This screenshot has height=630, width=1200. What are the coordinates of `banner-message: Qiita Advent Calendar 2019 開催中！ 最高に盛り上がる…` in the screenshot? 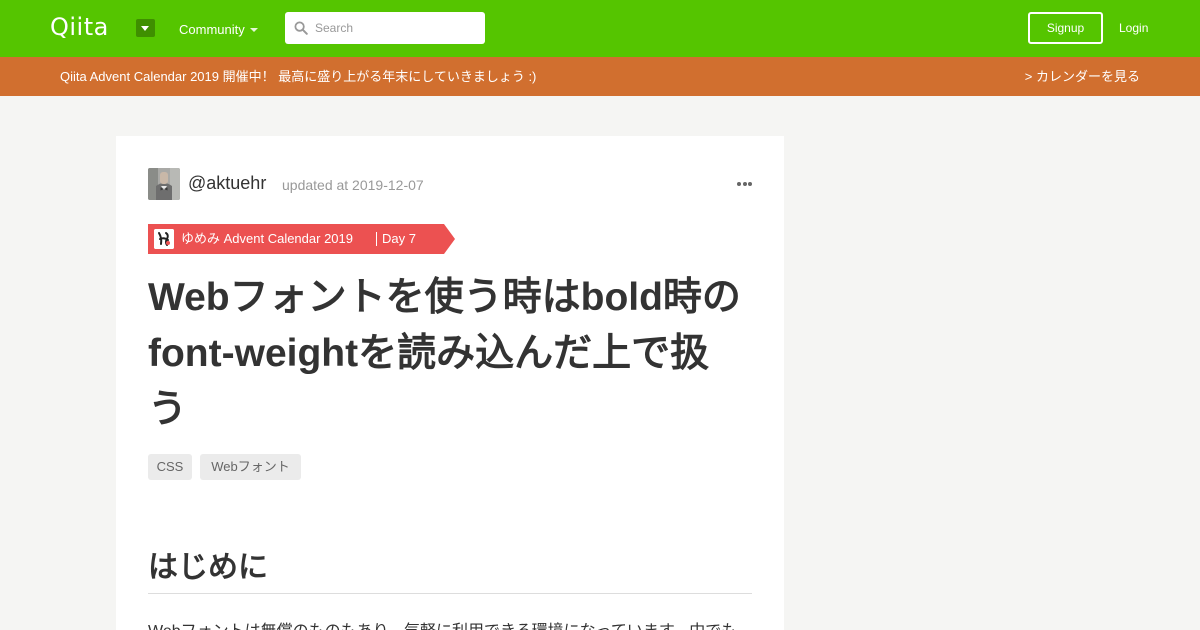 It's located at (298, 77).